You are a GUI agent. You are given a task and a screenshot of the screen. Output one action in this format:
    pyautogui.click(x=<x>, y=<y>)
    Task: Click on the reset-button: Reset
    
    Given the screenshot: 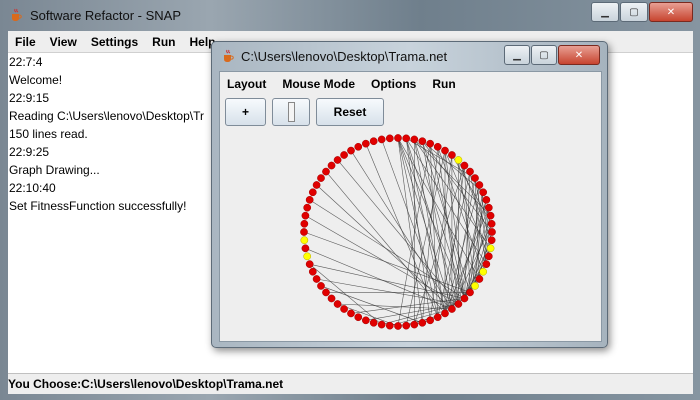 What is the action you would take?
    pyautogui.click(x=350, y=112)
    